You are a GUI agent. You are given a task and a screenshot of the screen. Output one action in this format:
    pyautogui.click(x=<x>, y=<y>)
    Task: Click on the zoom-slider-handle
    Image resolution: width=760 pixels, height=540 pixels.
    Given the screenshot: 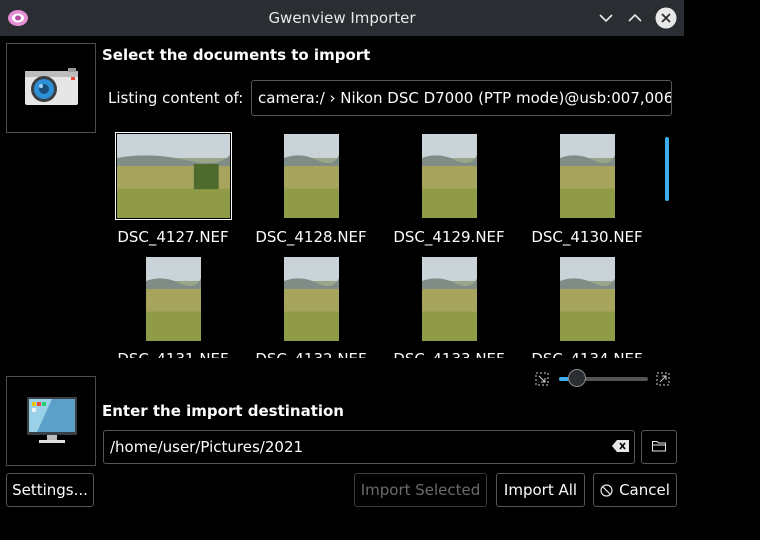 What is the action you would take?
    pyautogui.click(x=576, y=378)
    